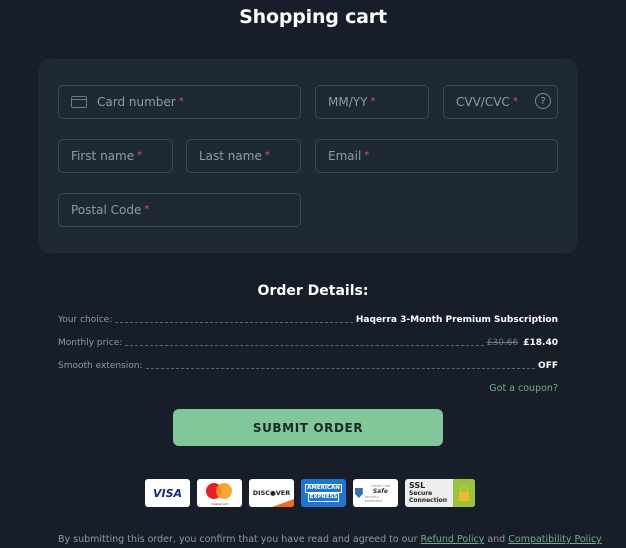 Image resolution: width=626 pixels, height=548 pixels. Describe the element at coordinates (436, 156) in the screenshot. I see `email-input: Email *` at that location.